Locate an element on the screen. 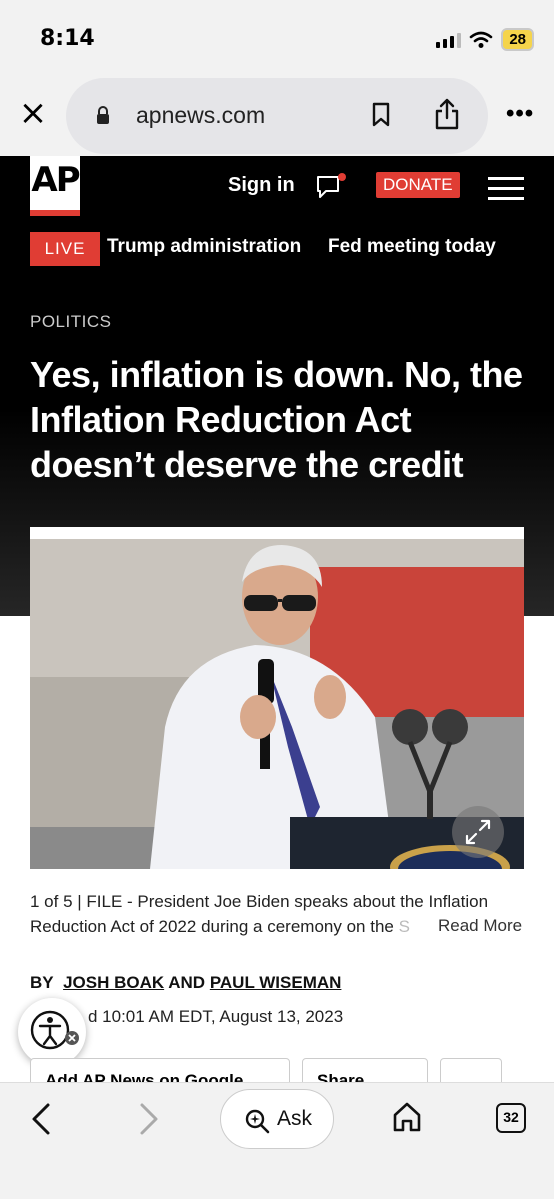 This screenshot has width=554, height=1199. bookmark-icon is located at coordinates (381, 115).